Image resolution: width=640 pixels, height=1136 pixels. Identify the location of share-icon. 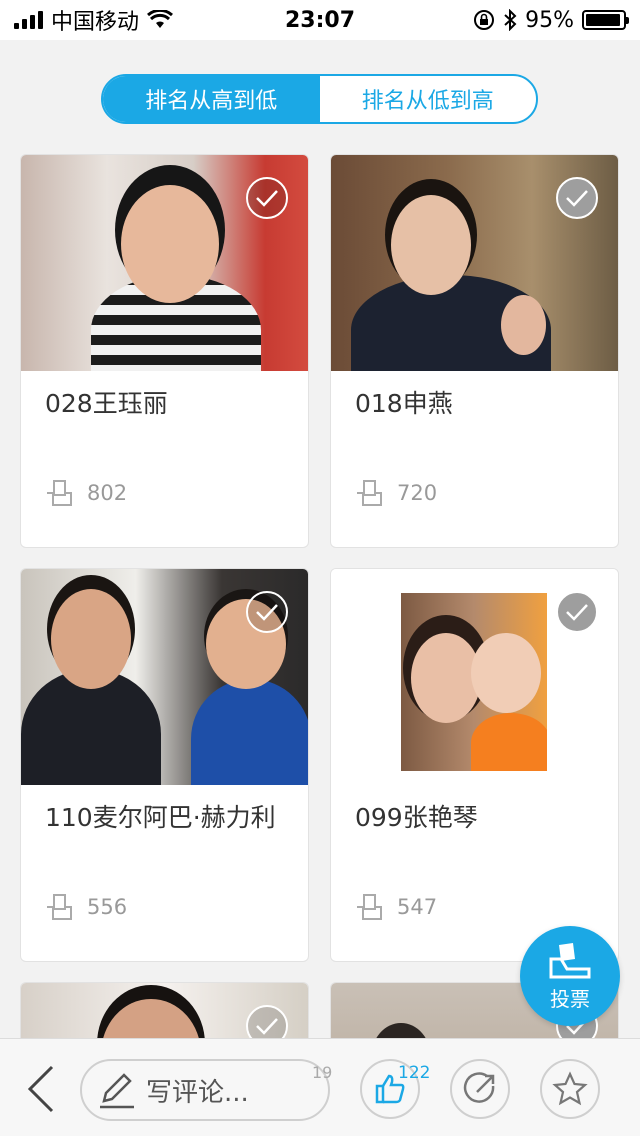
(479, 1087).